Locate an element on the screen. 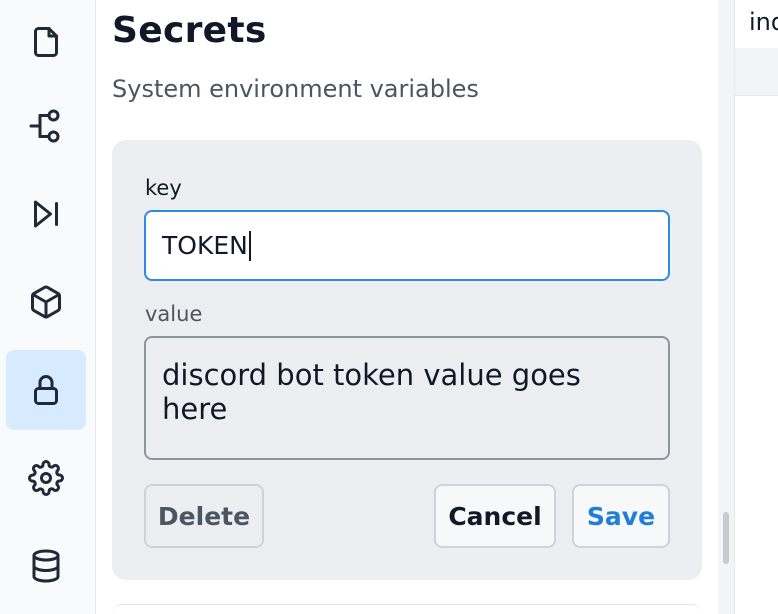 The width and height of the screenshot is (778, 614). value-label: value is located at coordinates (174, 314).